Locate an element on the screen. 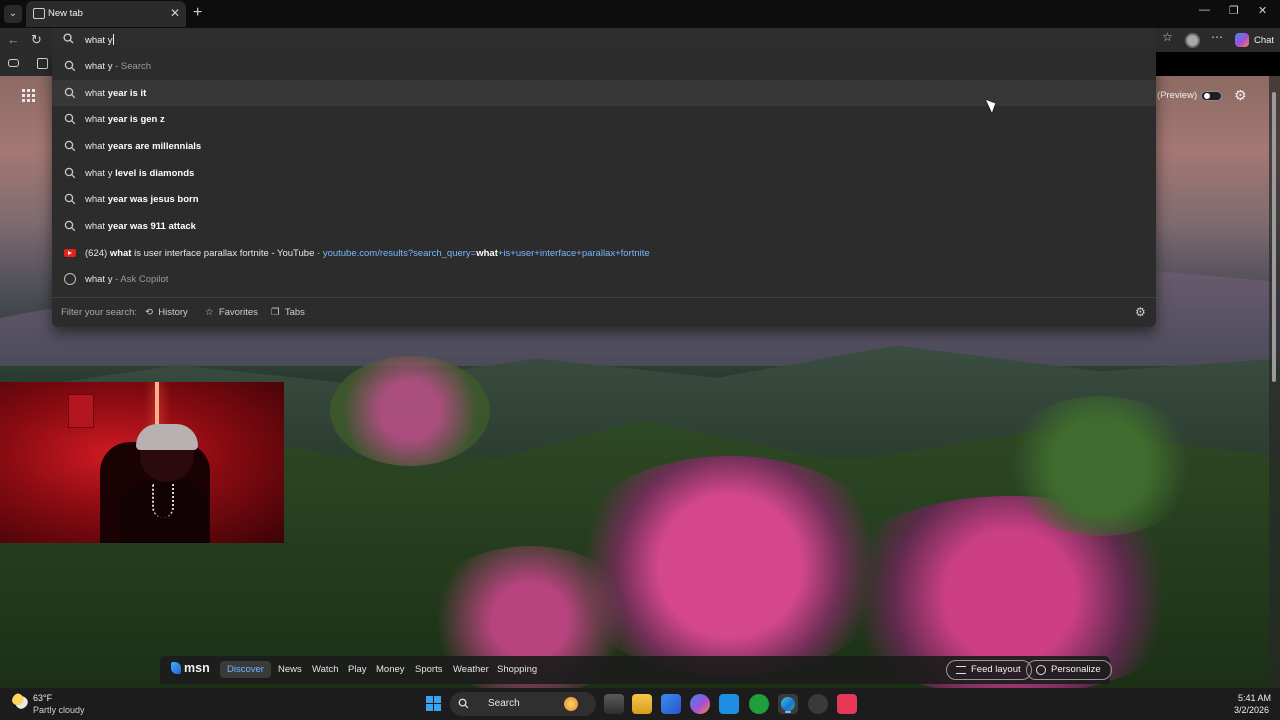 Image resolution: width=1280 pixels, height=720 pixels. more-options-icon: ⋯ is located at coordinates (1217, 40).